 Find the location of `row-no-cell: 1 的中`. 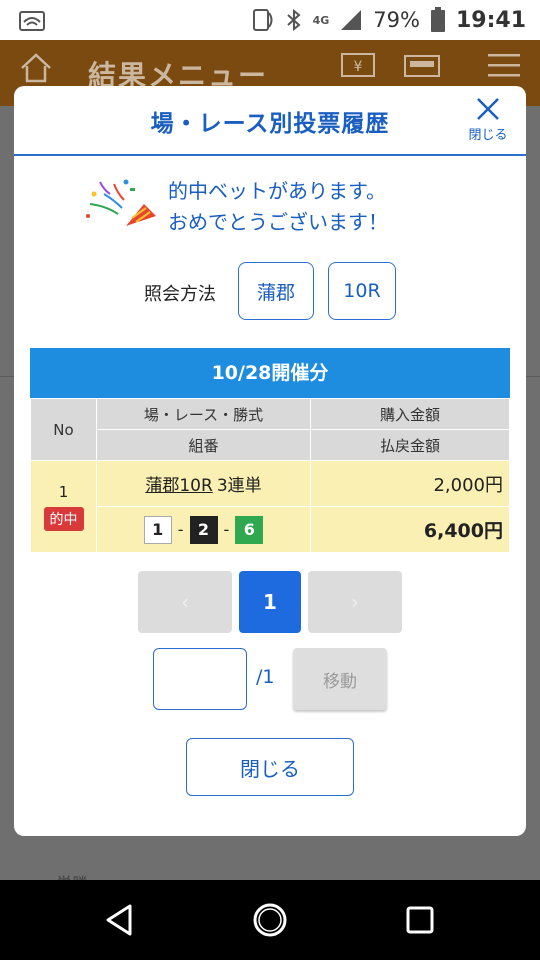

row-no-cell: 1 的中 is located at coordinates (63, 506).